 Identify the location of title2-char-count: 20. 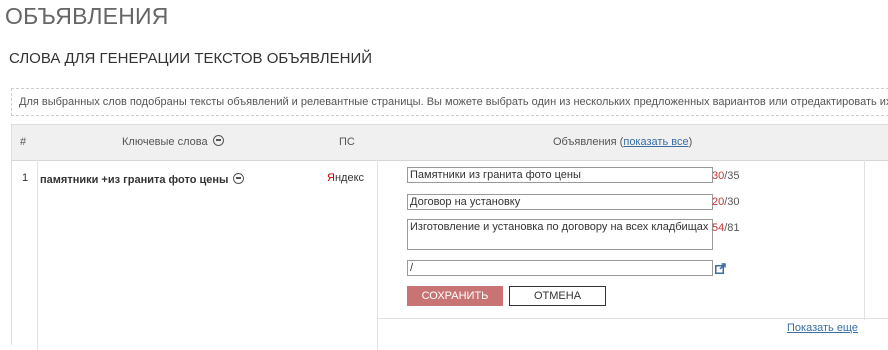
(718, 202).